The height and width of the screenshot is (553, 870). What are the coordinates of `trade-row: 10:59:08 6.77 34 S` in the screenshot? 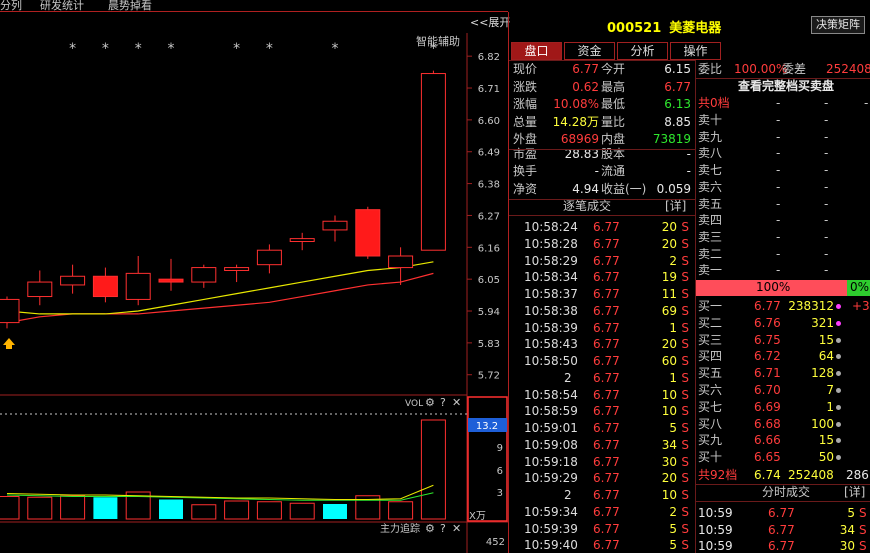 It's located at (602, 445).